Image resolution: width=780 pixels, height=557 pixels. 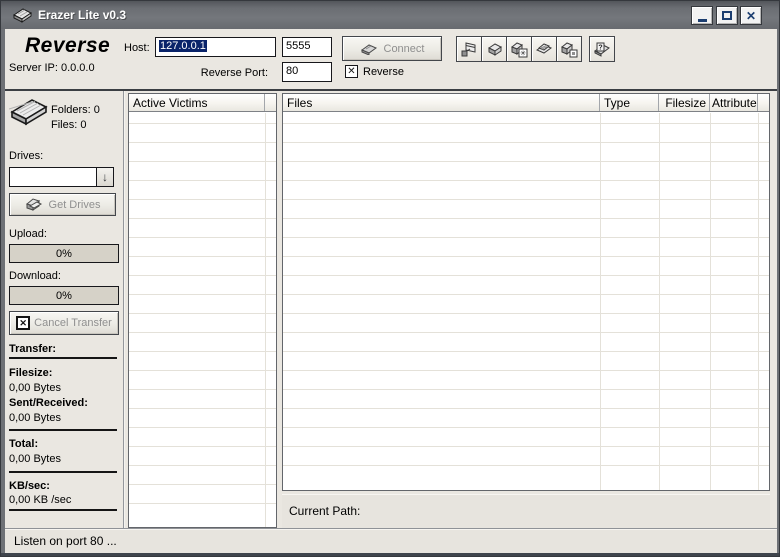 I want to click on get-drives-folder-icon, so click(x=34, y=204).